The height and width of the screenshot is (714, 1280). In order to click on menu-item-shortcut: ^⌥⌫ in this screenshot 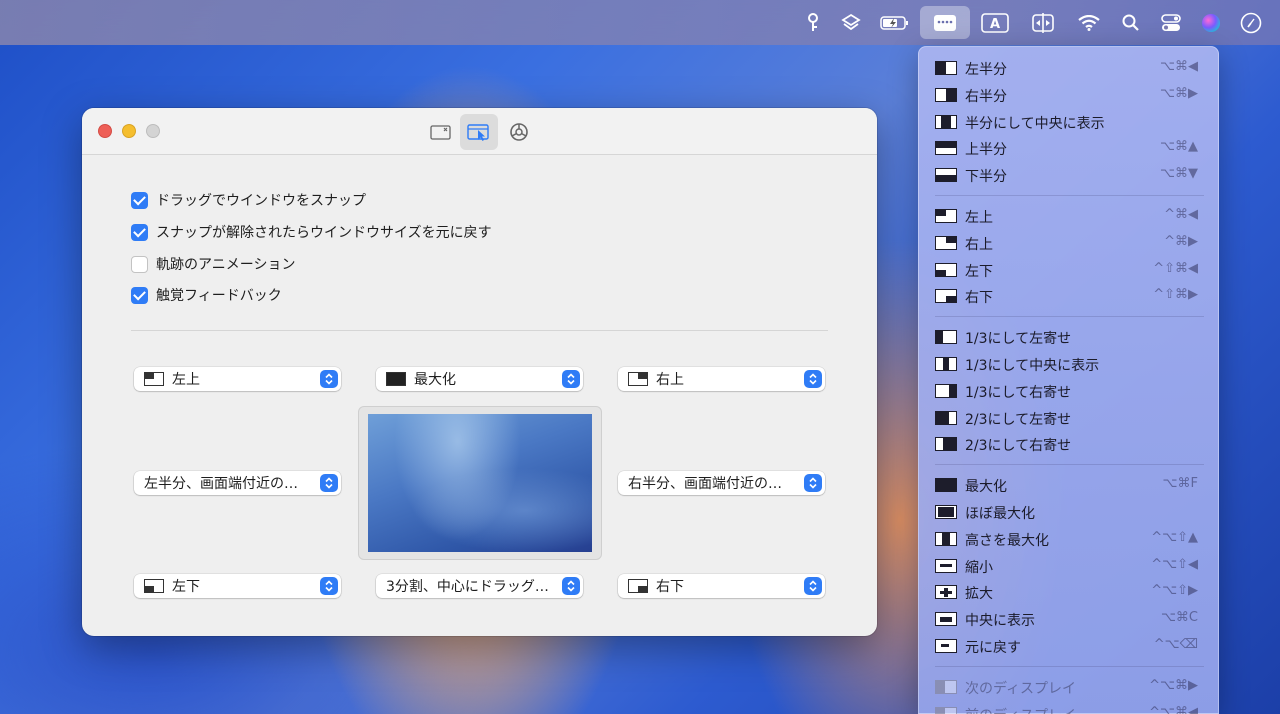, I will do `click(1175, 644)`.